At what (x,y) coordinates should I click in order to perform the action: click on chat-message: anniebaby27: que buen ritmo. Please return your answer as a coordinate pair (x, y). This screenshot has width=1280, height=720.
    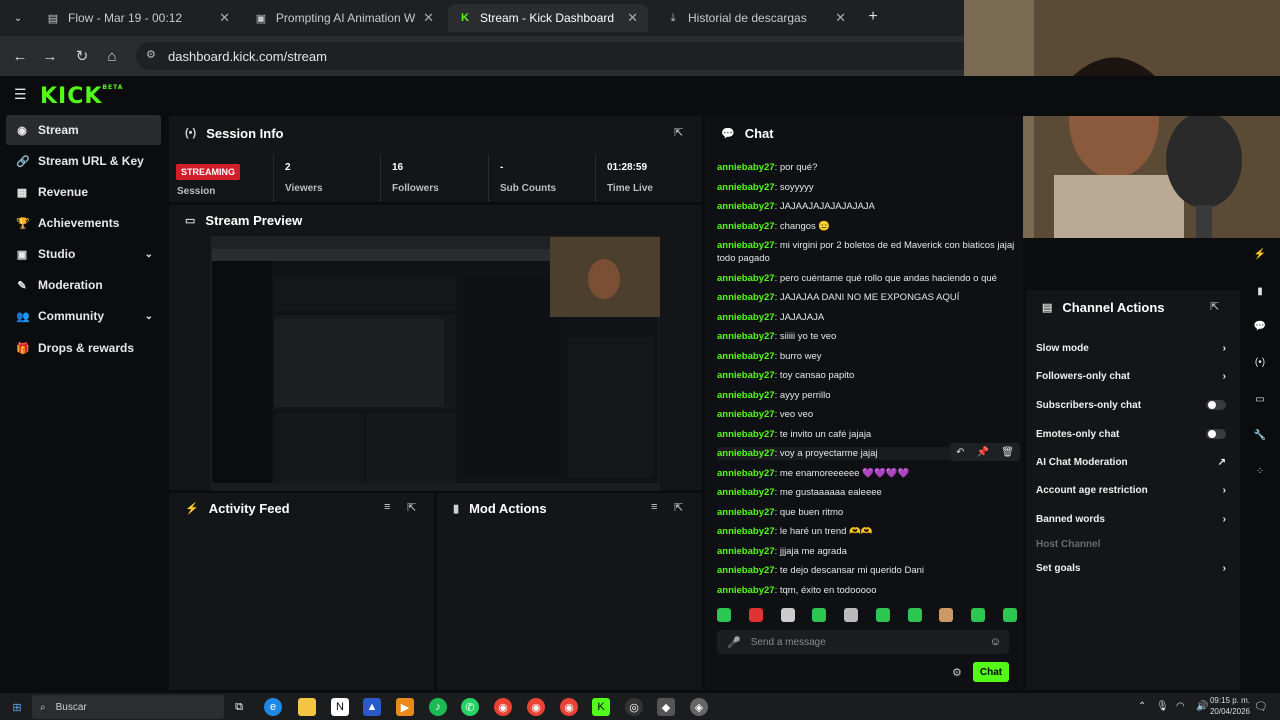
    Looking at the image, I should click on (867, 512).